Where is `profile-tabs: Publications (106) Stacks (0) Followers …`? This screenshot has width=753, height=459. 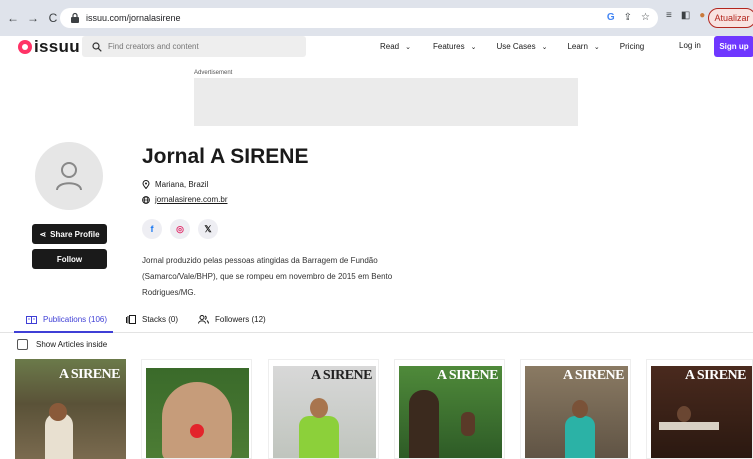
profile-tabs: Publications (106) Stacks (0) Followers … is located at coordinates (376, 321).